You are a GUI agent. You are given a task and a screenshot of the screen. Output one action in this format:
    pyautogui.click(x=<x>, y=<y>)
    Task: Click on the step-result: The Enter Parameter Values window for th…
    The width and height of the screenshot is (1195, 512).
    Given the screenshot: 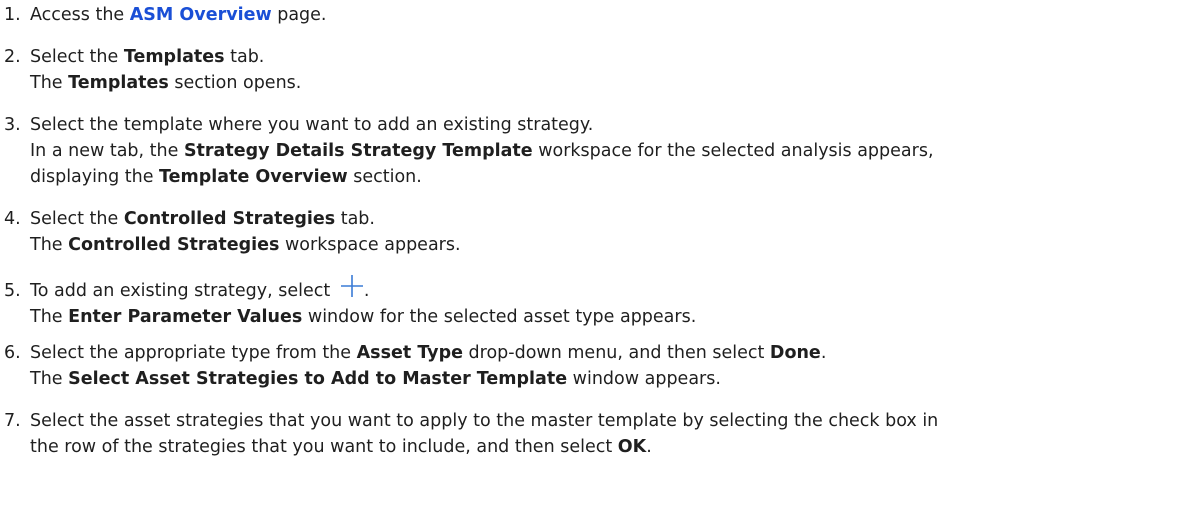 What is the action you would take?
    pyautogui.click(x=363, y=317)
    